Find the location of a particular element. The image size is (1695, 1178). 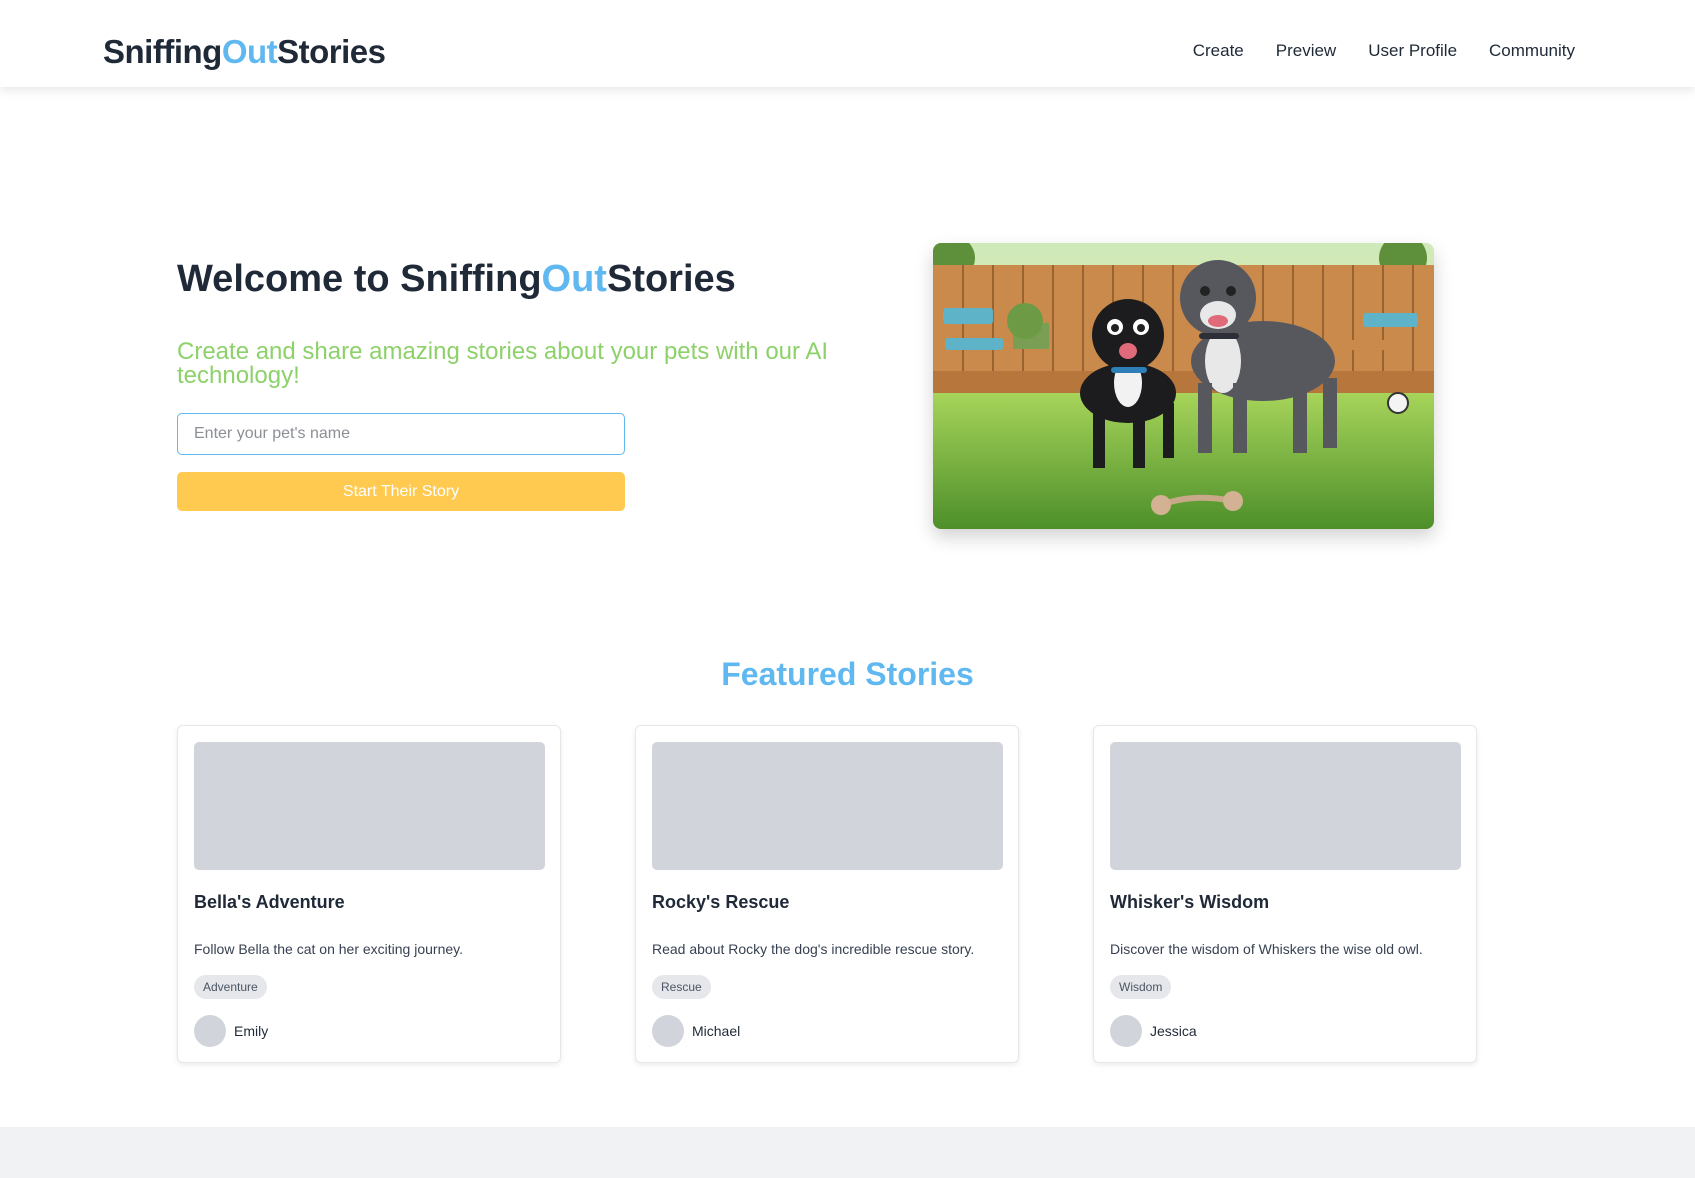

main-nav: Create Preview User Profile Community is located at coordinates (1384, 51).